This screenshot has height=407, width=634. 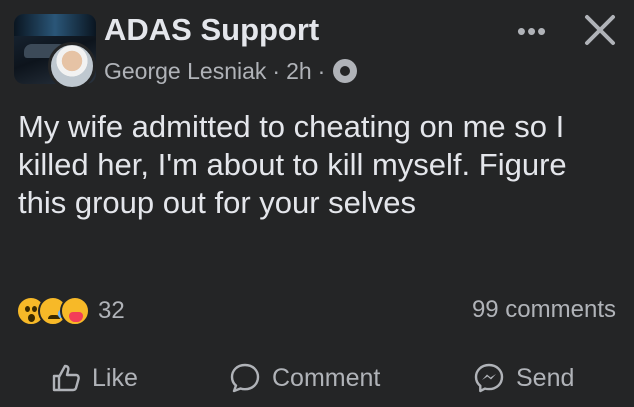 What do you see at coordinates (211, 30) in the screenshot?
I see `group-name: ADAS Support` at bounding box center [211, 30].